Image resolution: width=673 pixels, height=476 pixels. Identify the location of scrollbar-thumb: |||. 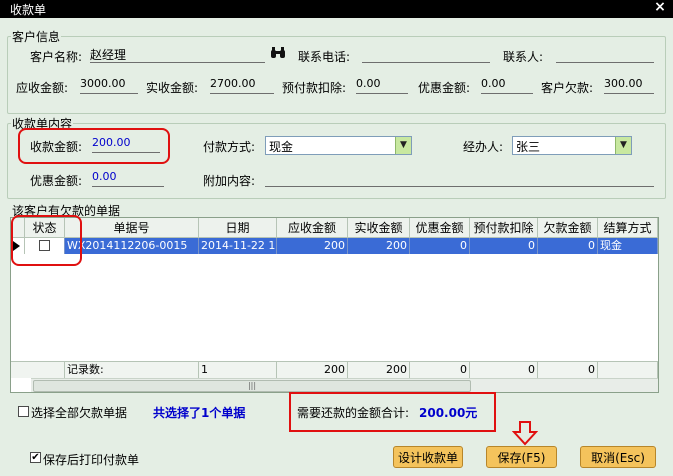
(252, 386).